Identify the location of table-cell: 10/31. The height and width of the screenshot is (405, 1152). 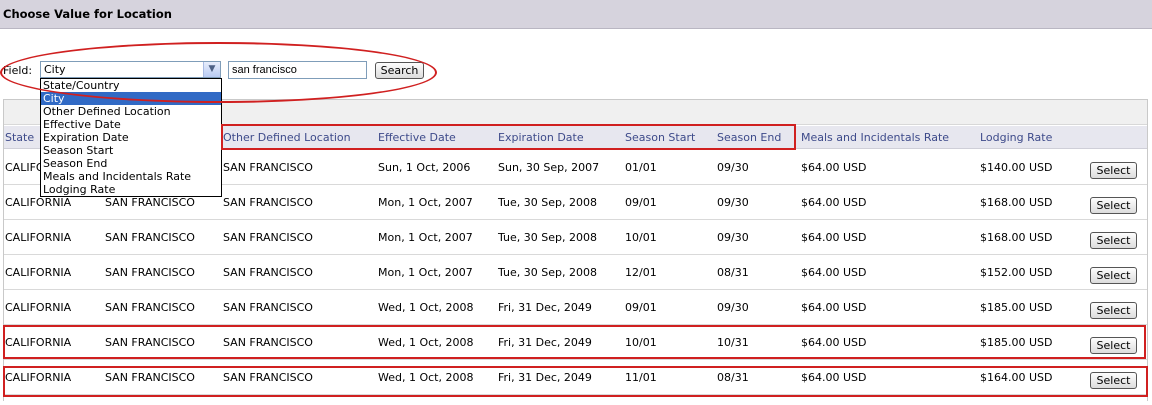
(733, 342).